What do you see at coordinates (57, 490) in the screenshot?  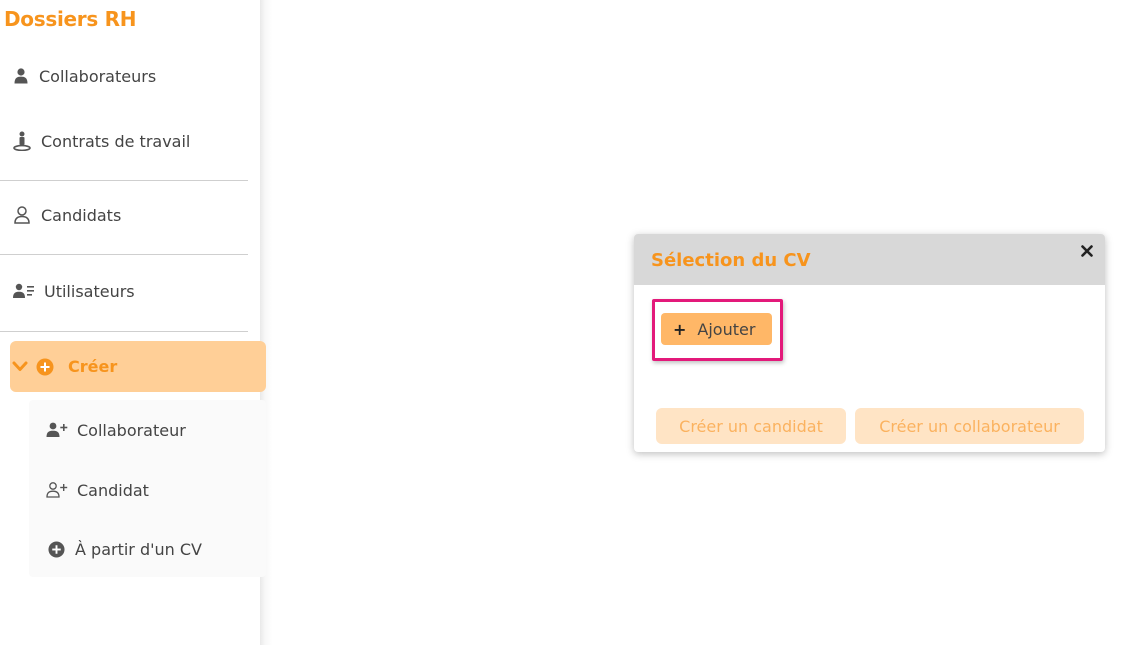 I see `user-plus-outline-icon` at bounding box center [57, 490].